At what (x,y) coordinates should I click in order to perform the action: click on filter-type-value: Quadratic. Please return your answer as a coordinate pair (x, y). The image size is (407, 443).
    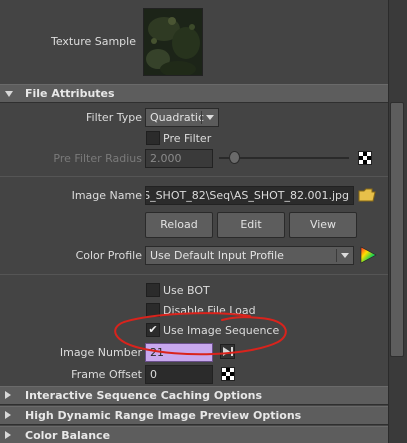
    Looking at the image, I should click on (177, 117).